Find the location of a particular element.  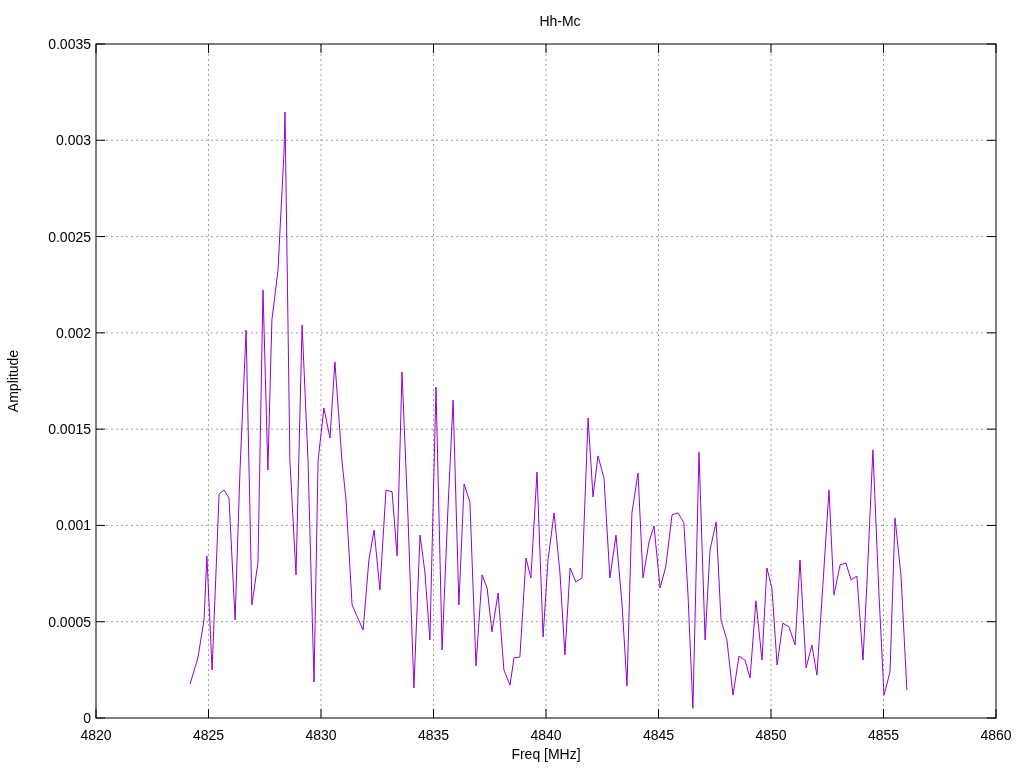

y-tick-label: 0.003 is located at coordinates (73, 140).